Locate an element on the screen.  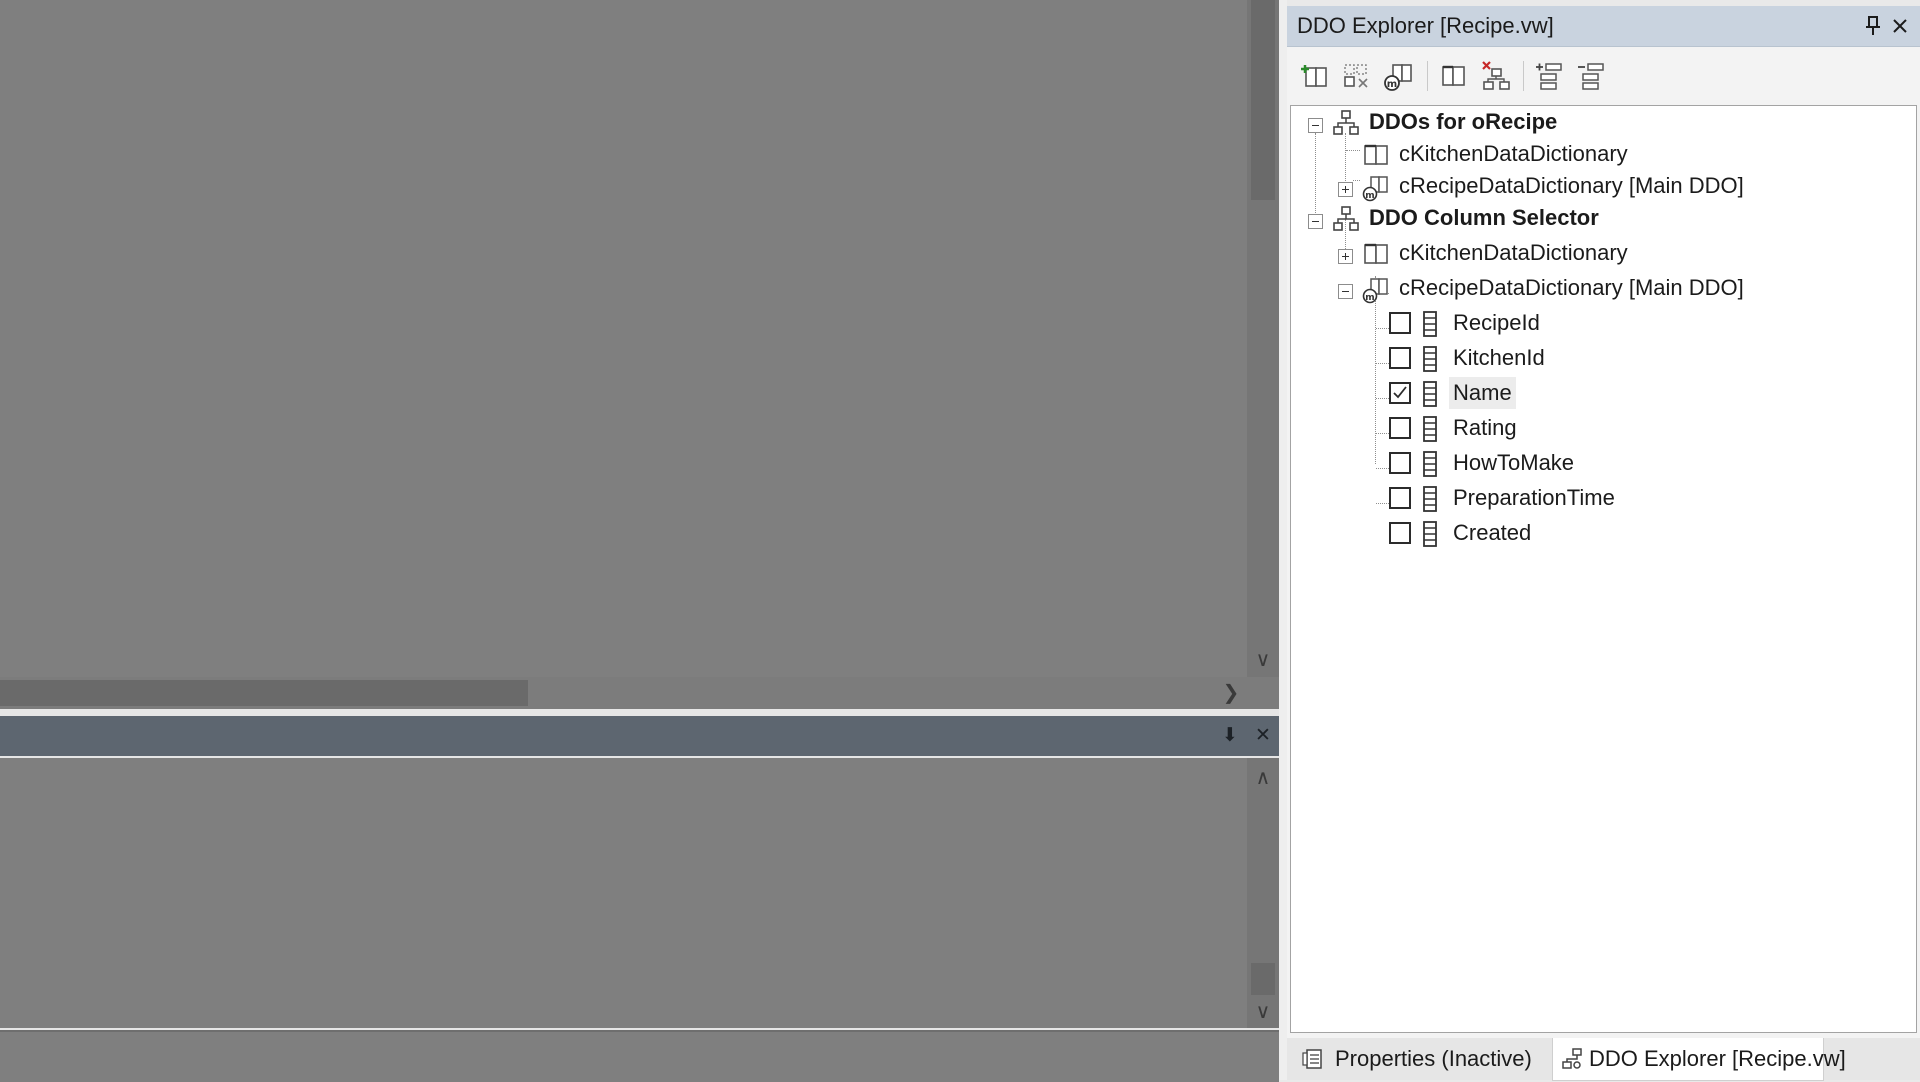
tab-properties: Properties (Inactive) is located at coordinates (1422, 1059).